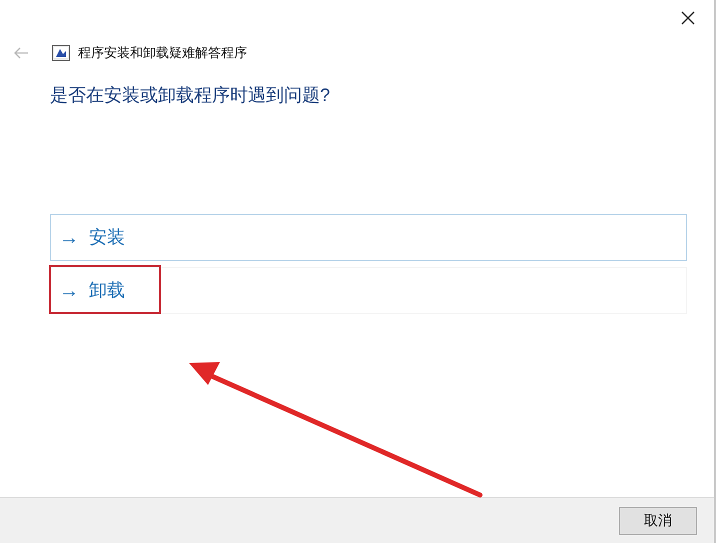 The image size is (716, 543). Describe the element at coordinates (688, 18) in the screenshot. I see `close-icon` at that location.